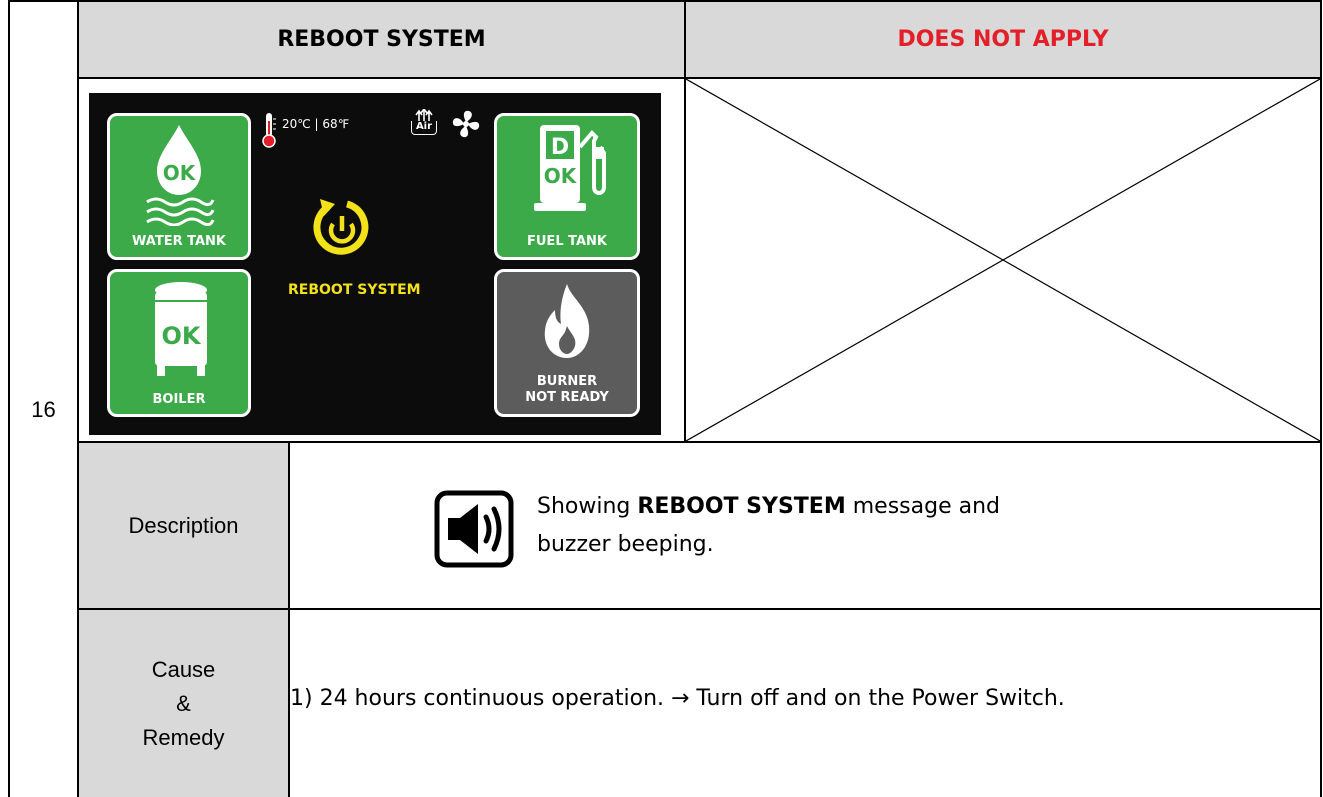 Image resolution: width=1323 pixels, height=797 pixels. I want to click on cause-remedy-label: Cause & Remedy, so click(183, 703).